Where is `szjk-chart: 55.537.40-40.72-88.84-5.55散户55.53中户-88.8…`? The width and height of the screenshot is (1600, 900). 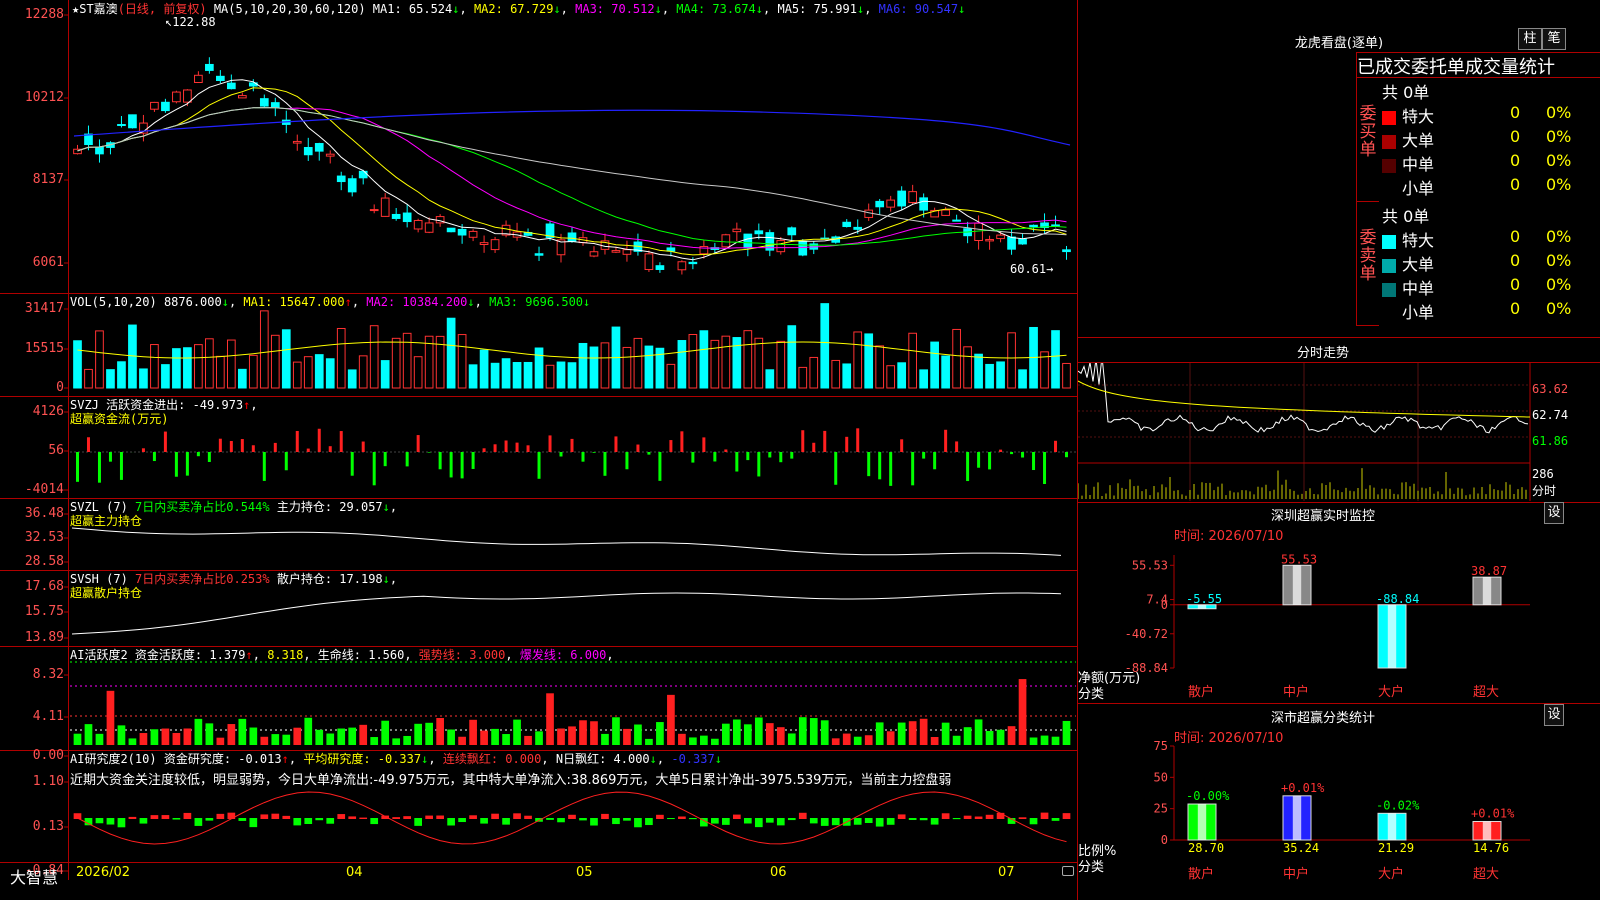 szjk-chart: 55.537.40-40.72-88.84-5.55散户55.53中户-88.8… is located at coordinates (1339, 620).